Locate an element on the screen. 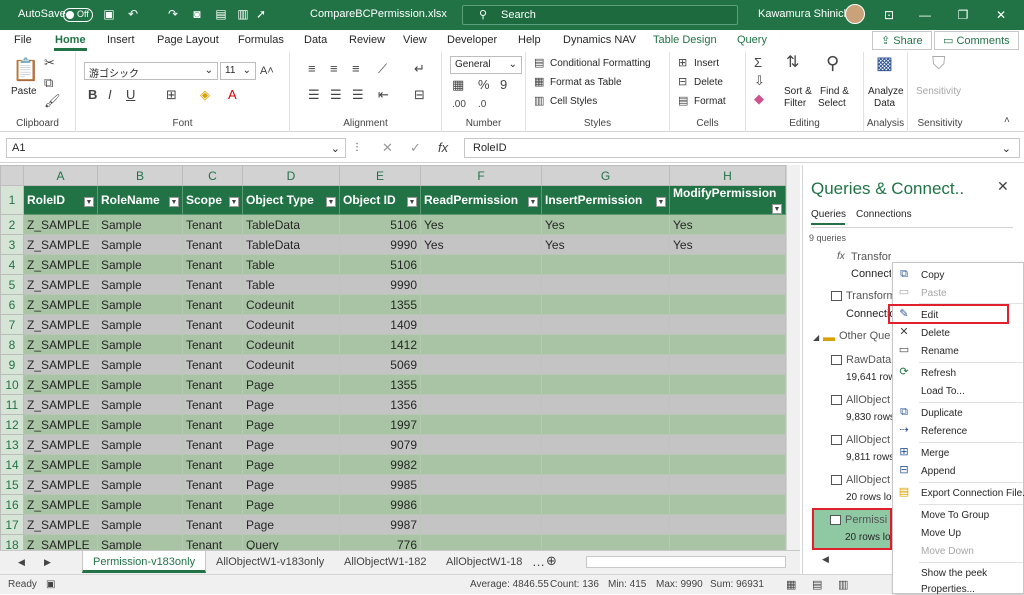  menu-append: Append is located at coordinates (938, 471).